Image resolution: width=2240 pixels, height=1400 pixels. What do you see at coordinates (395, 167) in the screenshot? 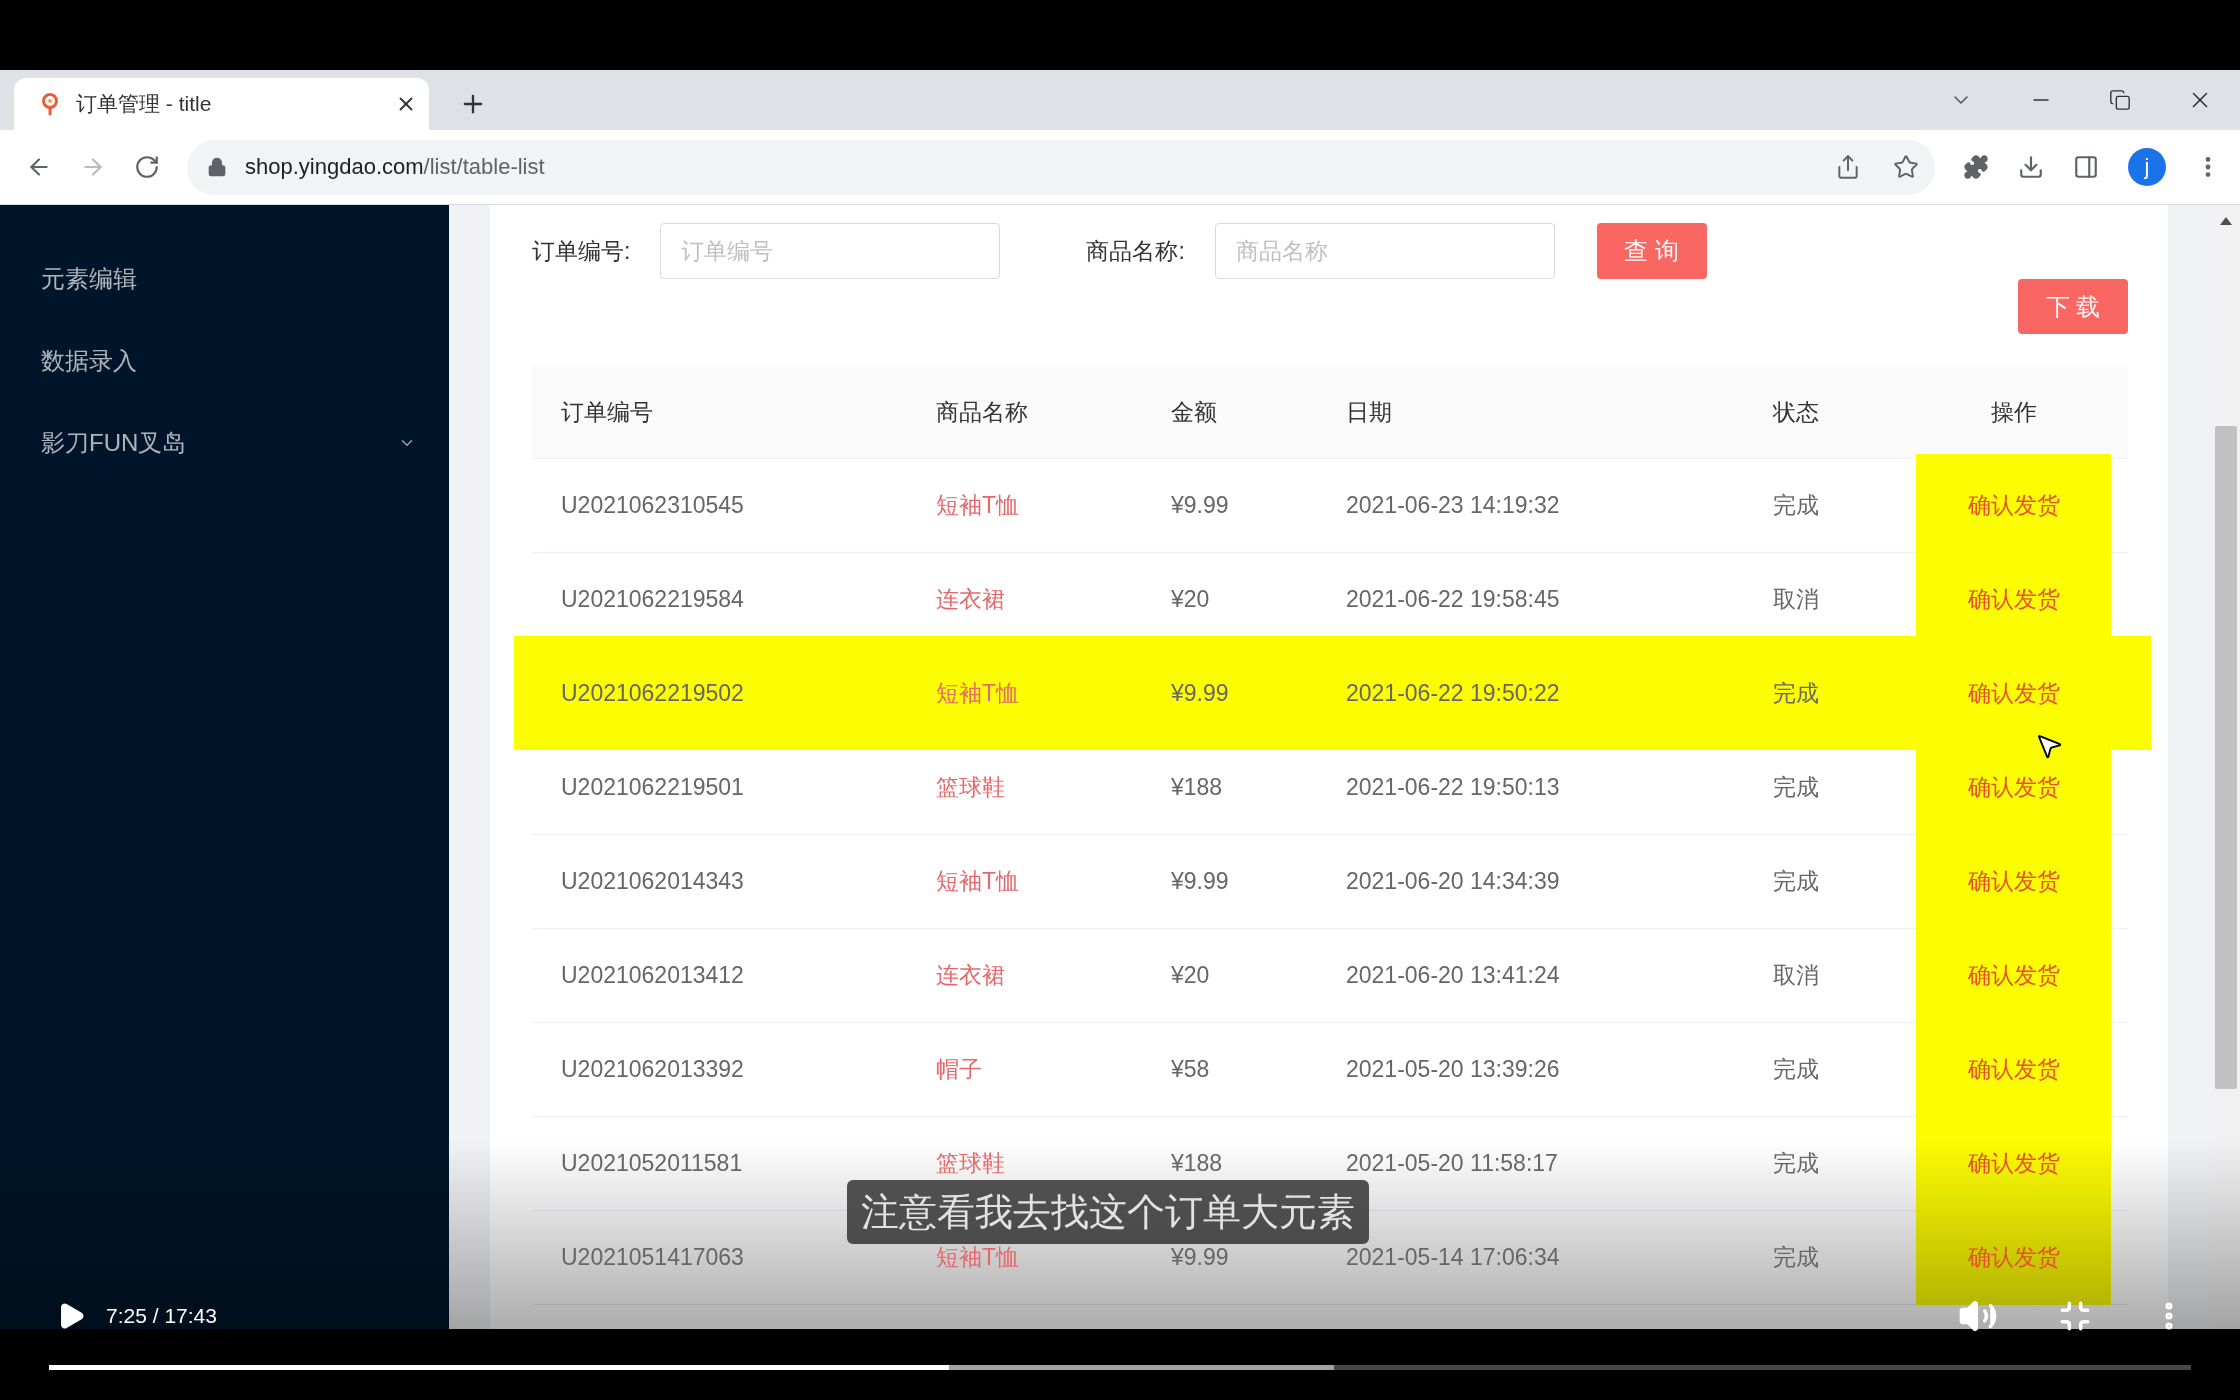
I see `url-text: shop.yingdao.com/list/table-list` at bounding box center [395, 167].